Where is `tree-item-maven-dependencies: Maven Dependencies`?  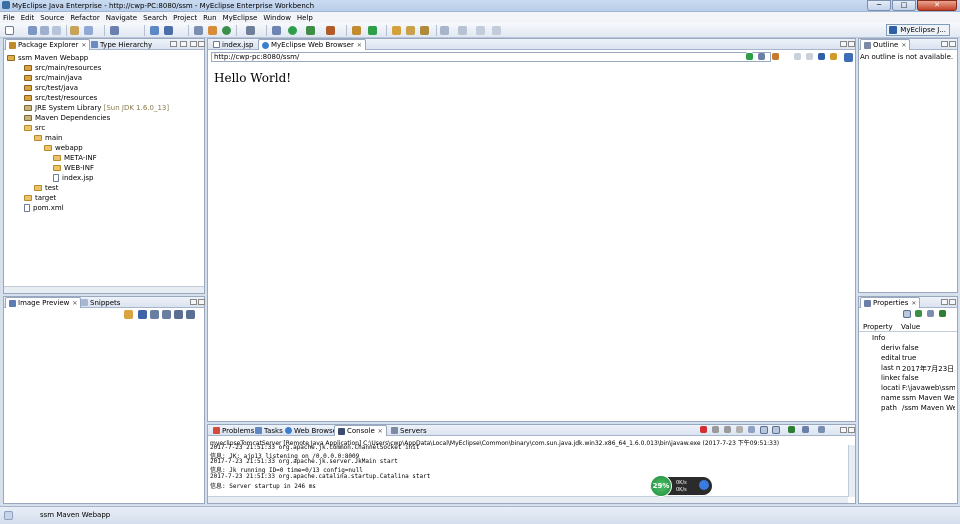
tree-item-maven-dependencies: Maven Dependencies is located at coordinates (67, 118).